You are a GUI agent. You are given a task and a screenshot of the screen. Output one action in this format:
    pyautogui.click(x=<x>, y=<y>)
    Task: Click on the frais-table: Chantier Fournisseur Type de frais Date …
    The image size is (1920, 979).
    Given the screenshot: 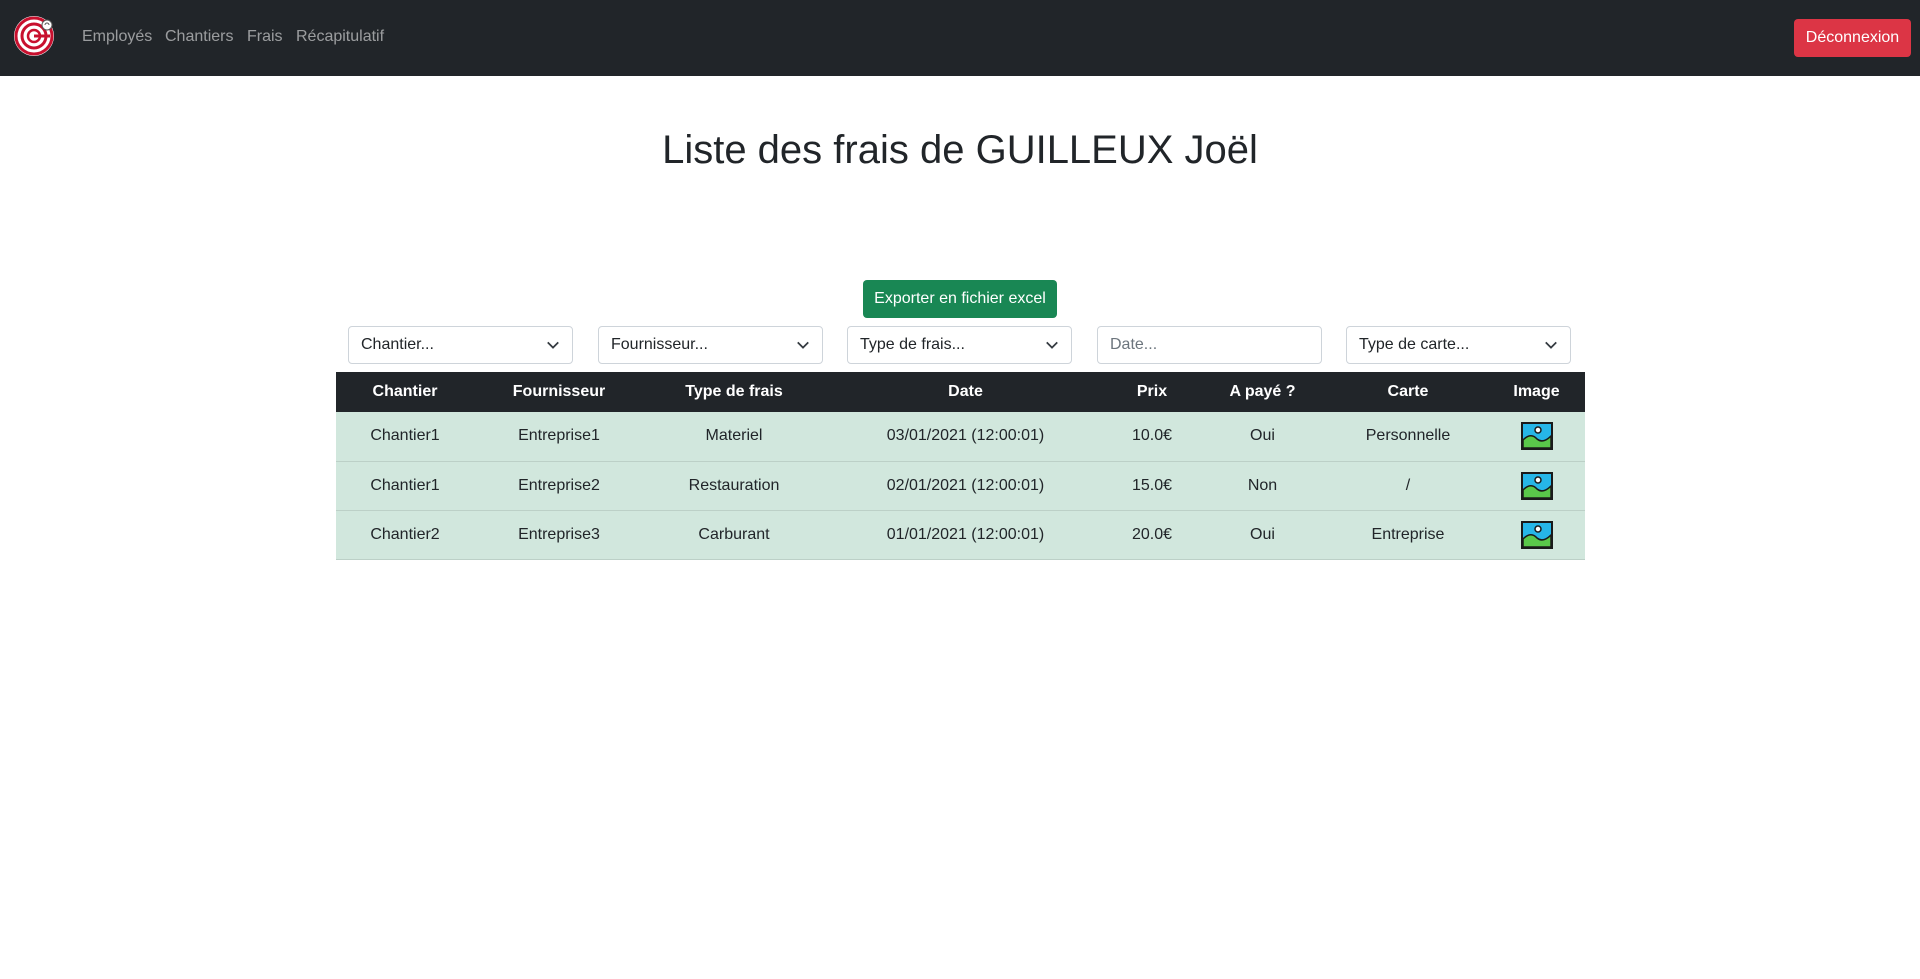 What is the action you would take?
    pyautogui.click(x=960, y=466)
    